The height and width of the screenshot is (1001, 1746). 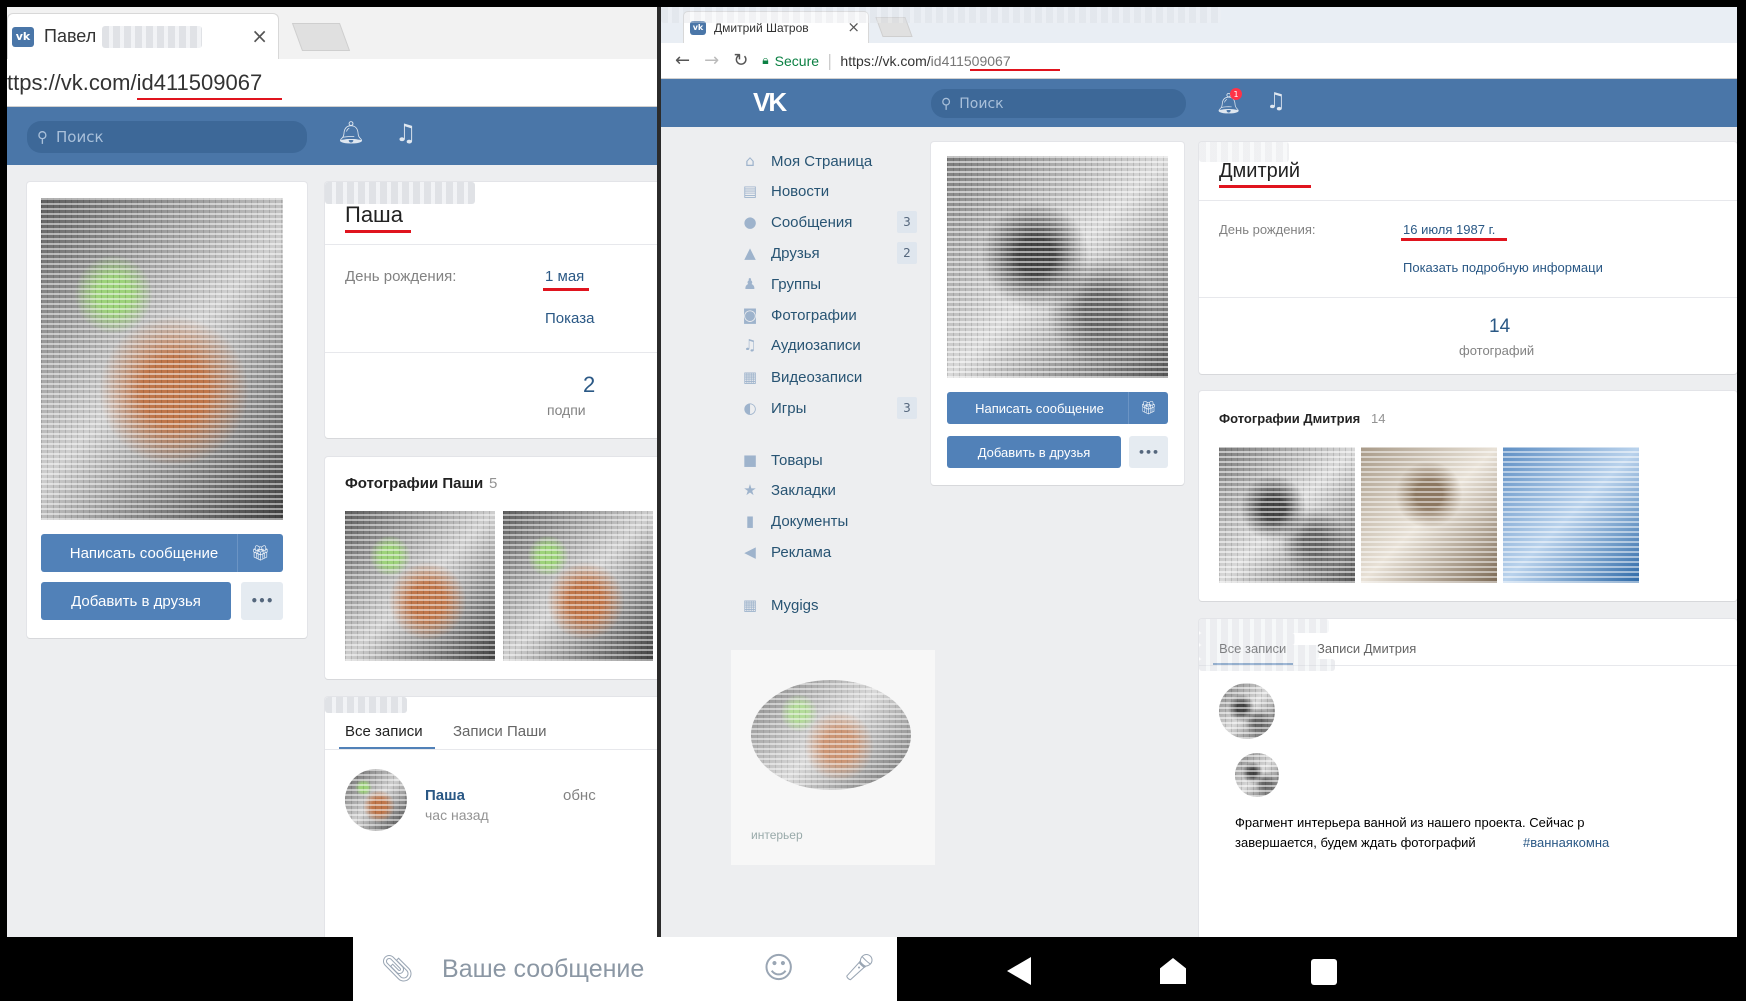 What do you see at coordinates (829, 253) in the screenshot?
I see `sidebar-item: ▲ Друзья 2` at bounding box center [829, 253].